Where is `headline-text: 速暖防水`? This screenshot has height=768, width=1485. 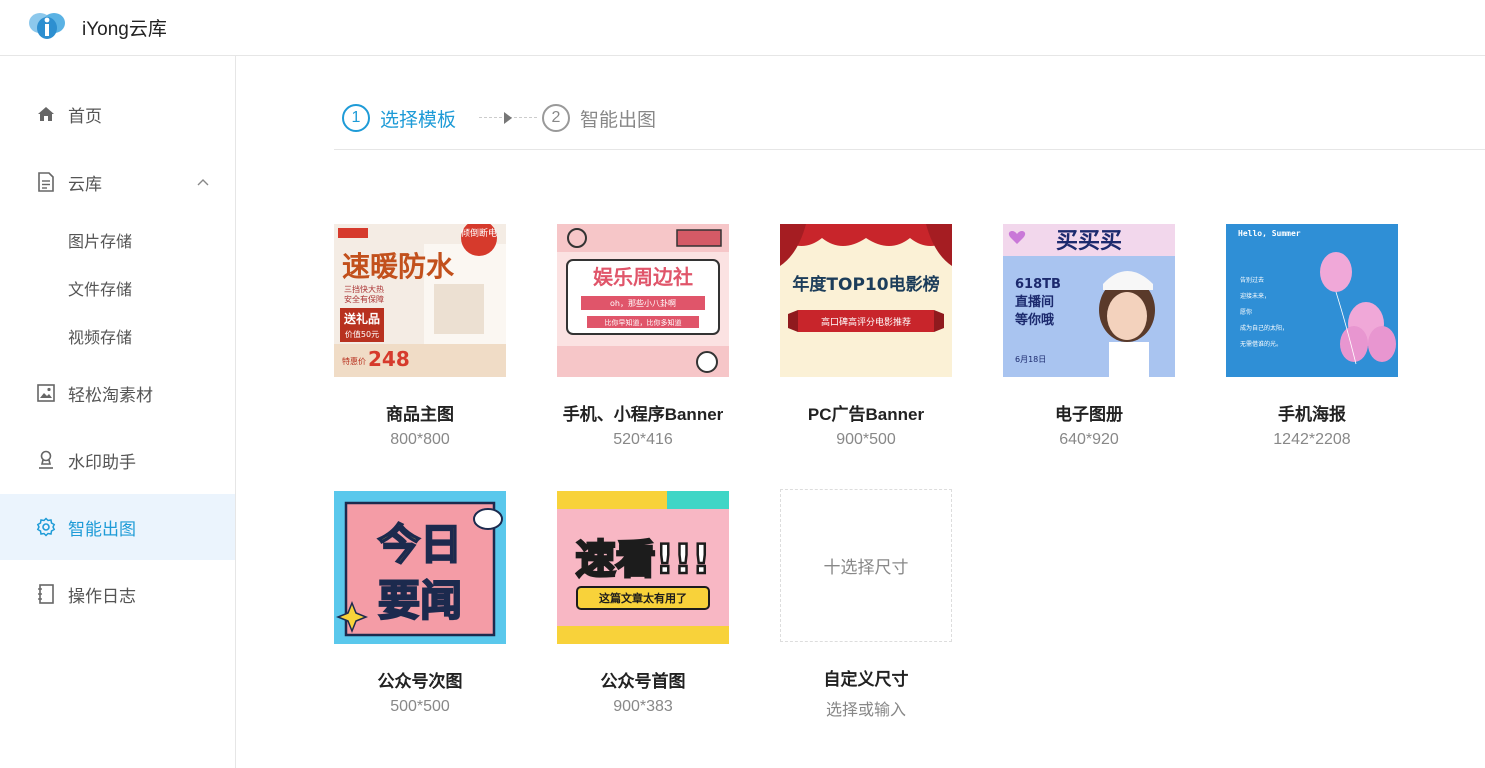
headline-text: 速暖防水 is located at coordinates (398, 266).